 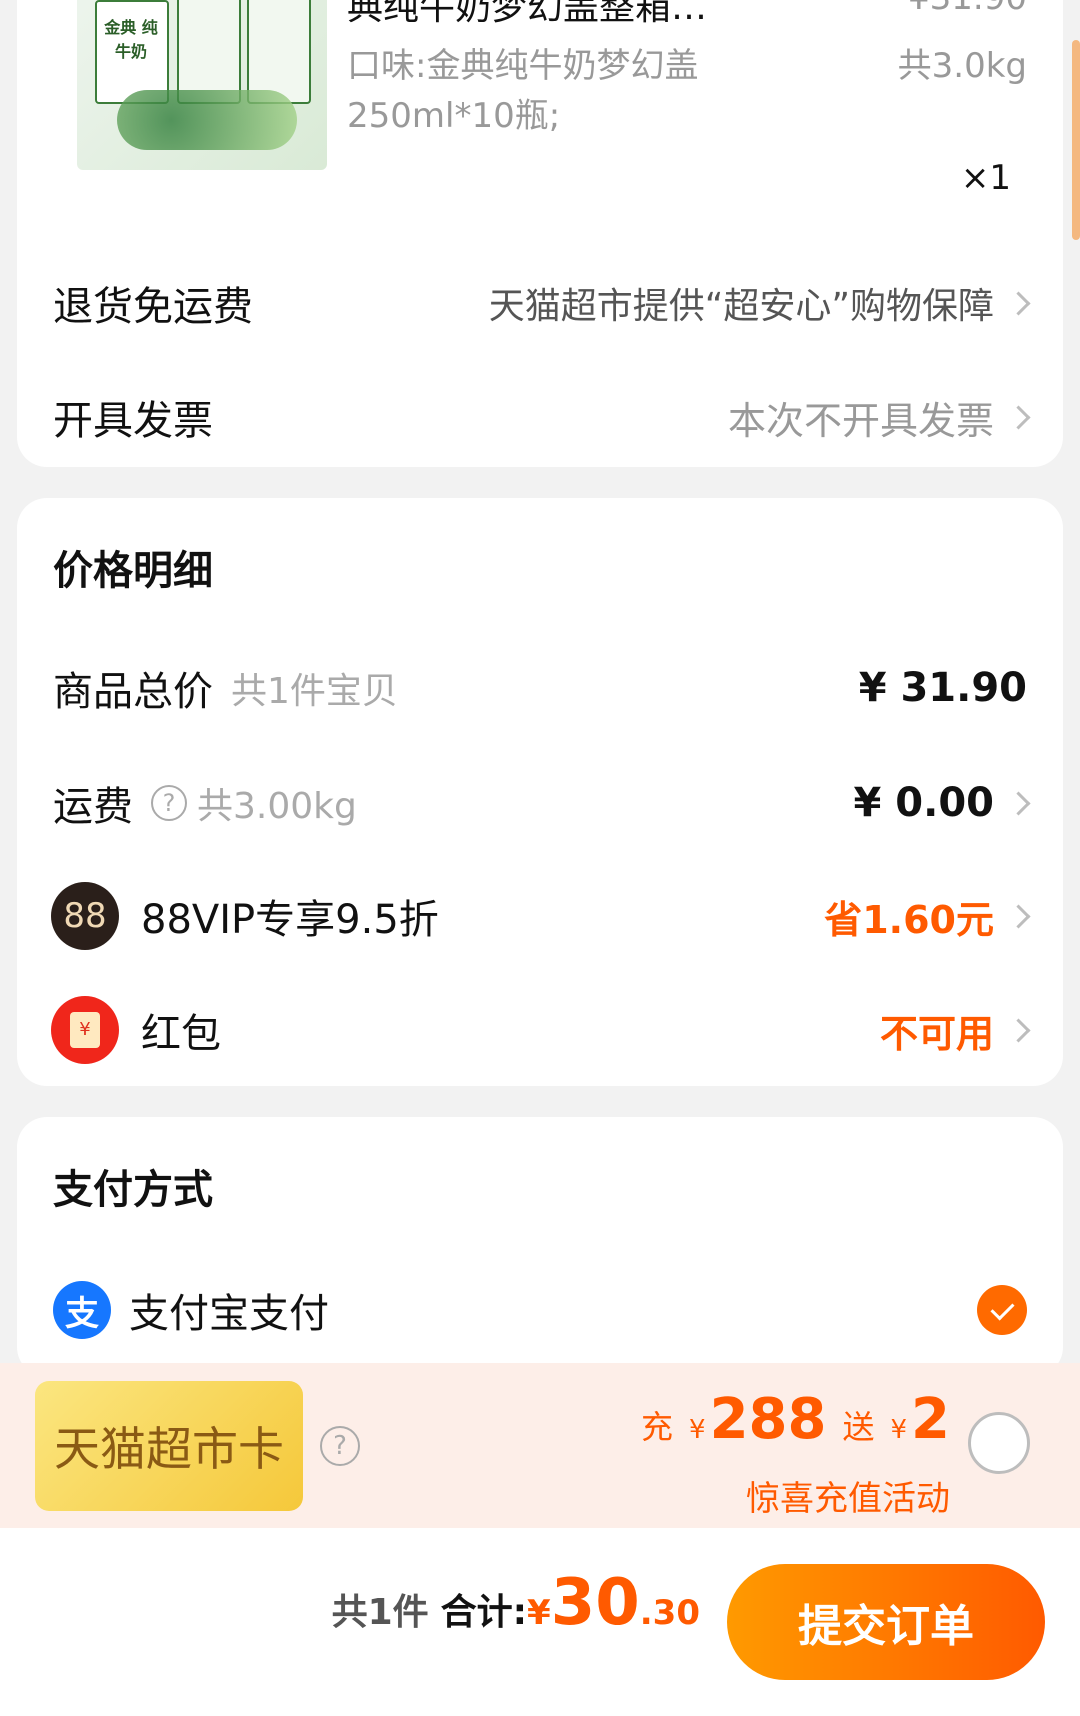 What do you see at coordinates (957, 1696) in the screenshot?
I see `watermark: 值值值 zhizhizhi.com` at bounding box center [957, 1696].